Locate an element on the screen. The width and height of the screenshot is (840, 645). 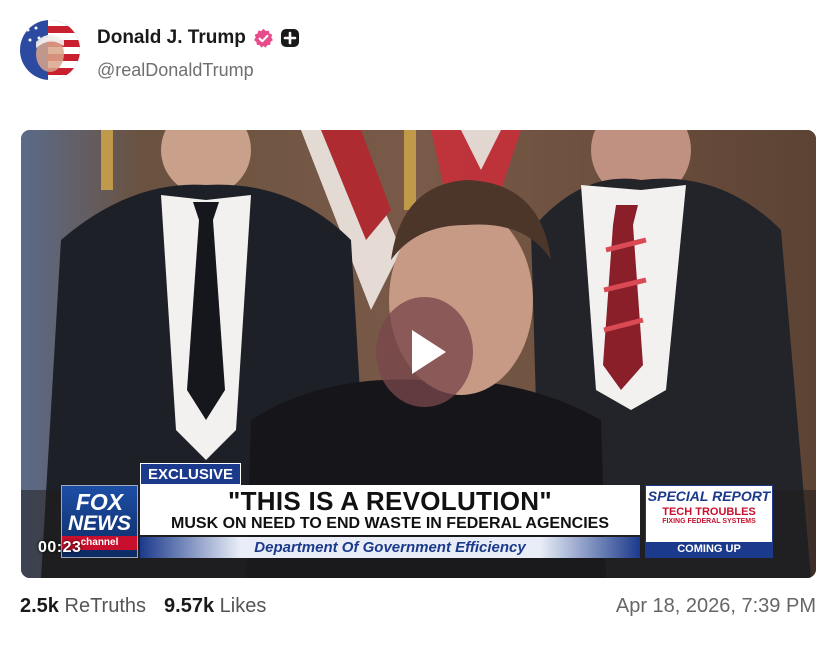
author-handle: @realDonaldTrump is located at coordinates (175, 70).